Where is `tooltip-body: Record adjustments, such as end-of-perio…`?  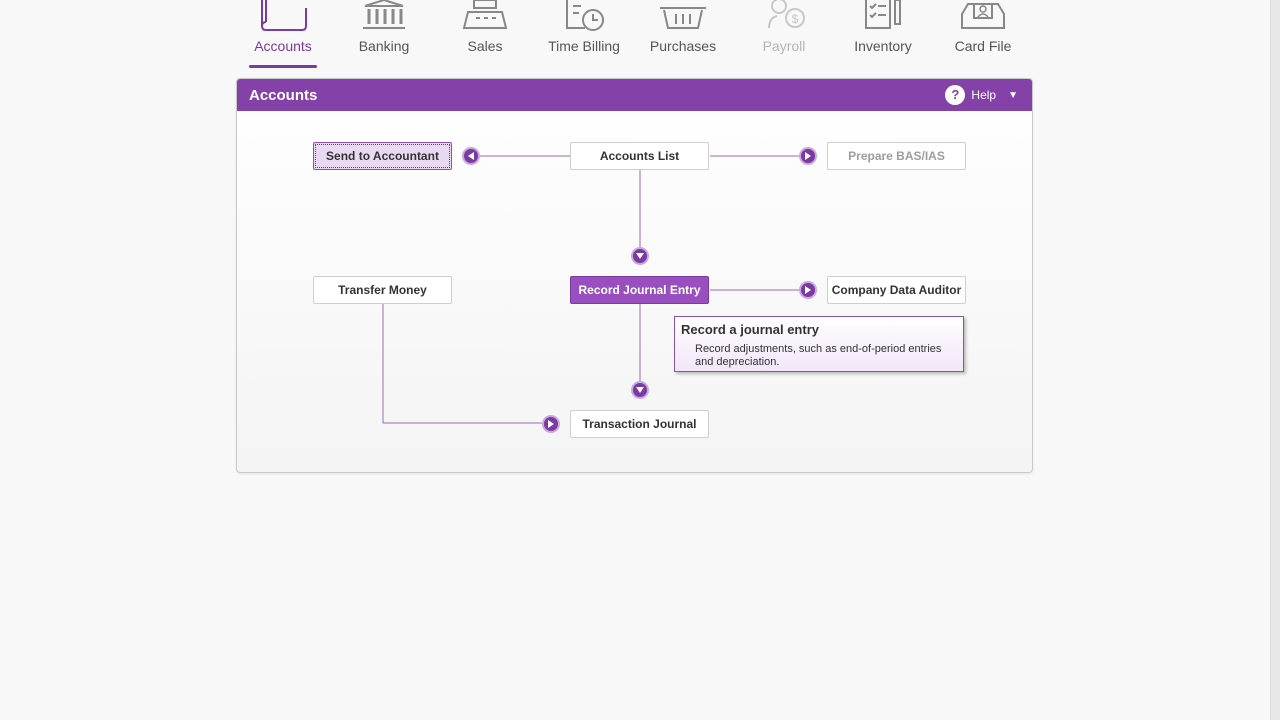 tooltip-body: Record adjustments, such as end-of-perio… is located at coordinates (818, 355).